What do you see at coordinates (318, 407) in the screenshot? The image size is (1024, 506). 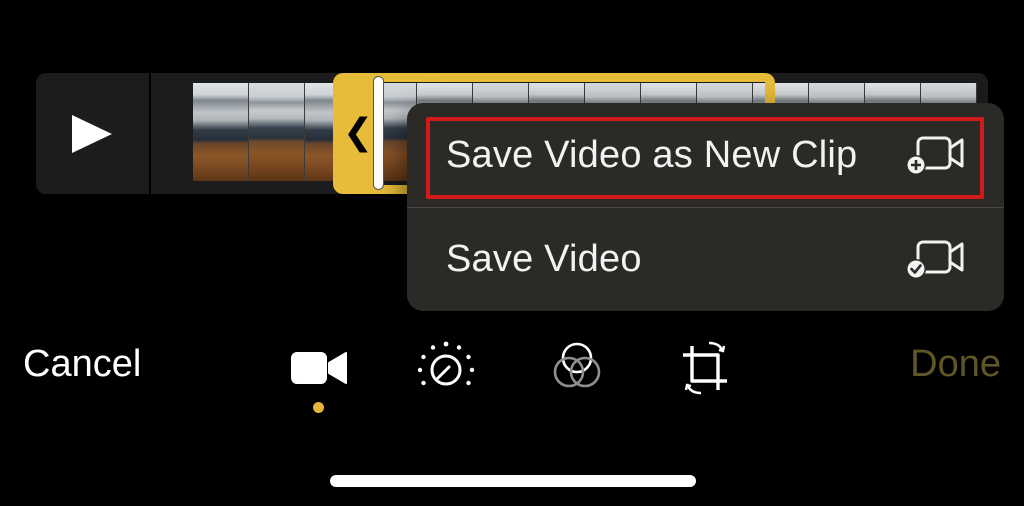 I see `active-tool-indicator` at bounding box center [318, 407].